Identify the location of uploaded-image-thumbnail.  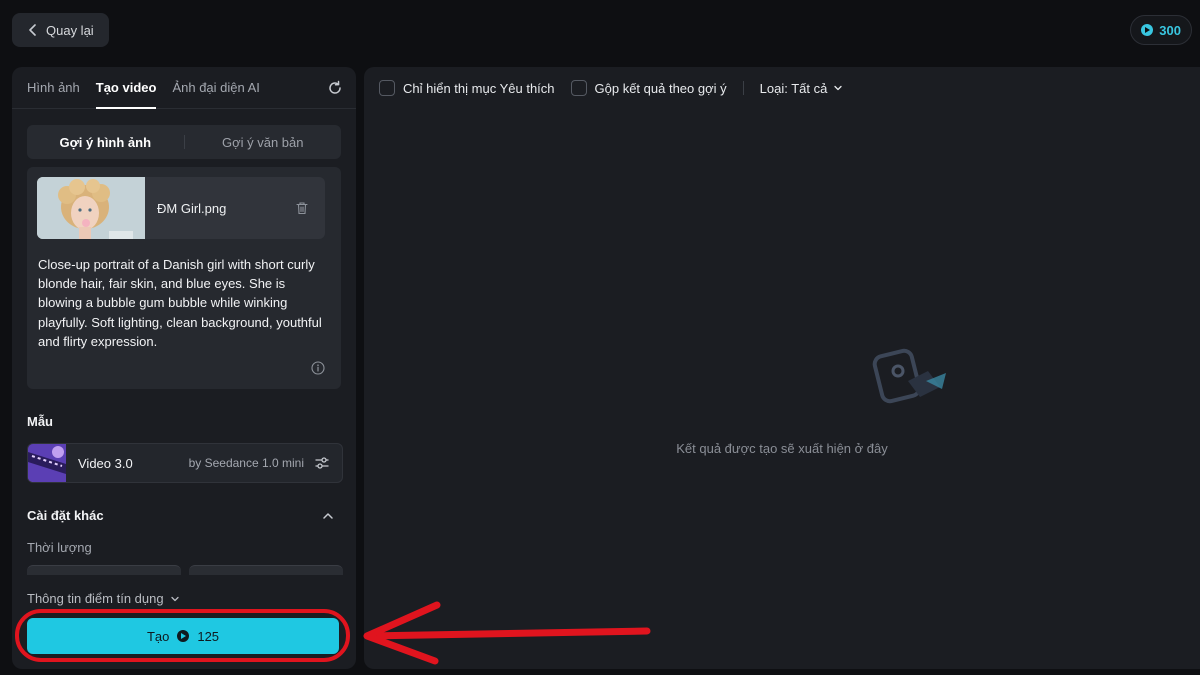
(91, 208).